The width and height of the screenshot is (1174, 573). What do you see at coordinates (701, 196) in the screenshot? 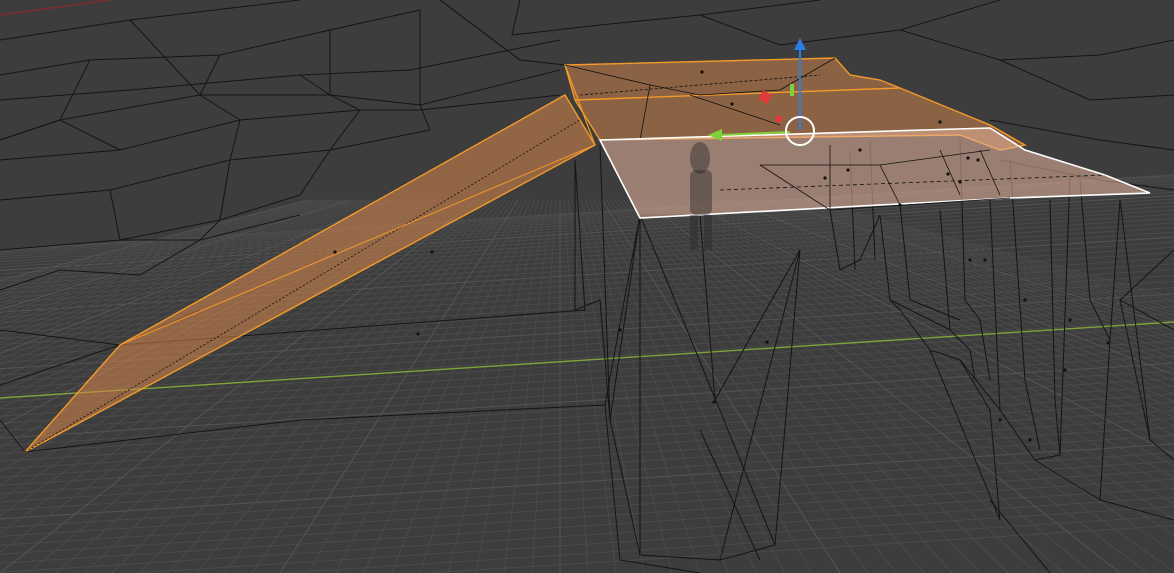
I see `character-reference` at bounding box center [701, 196].